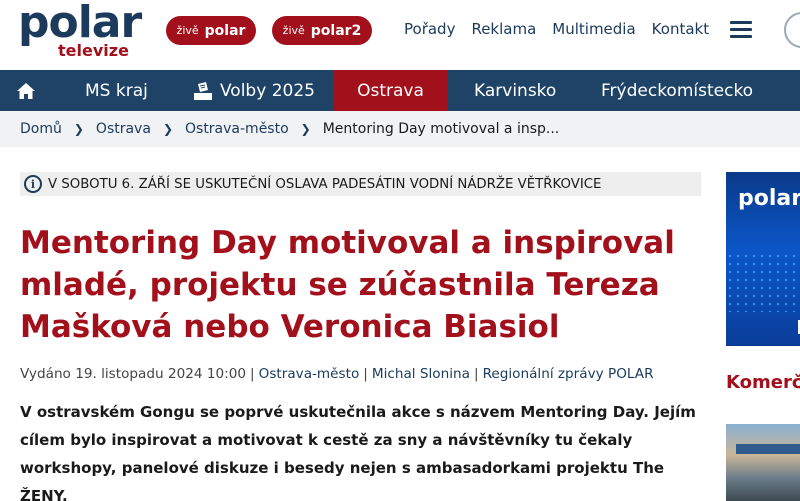 The height and width of the screenshot is (501, 800). I want to click on nav-label: Volby 2025, so click(267, 90).